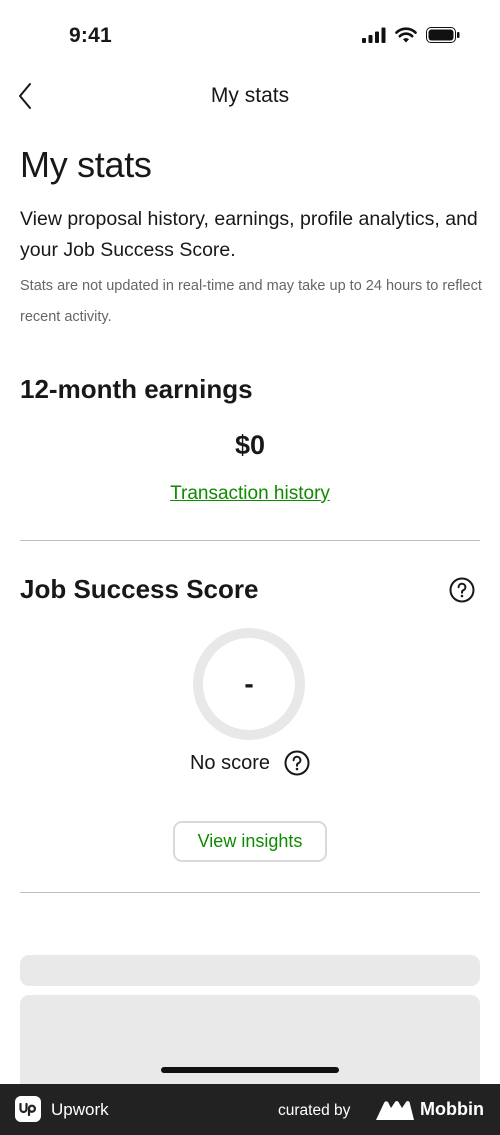 This screenshot has height=1135, width=500. Describe the element at coordinates (406, 35) in the screenshot. I see `wifi-icon` at that location.